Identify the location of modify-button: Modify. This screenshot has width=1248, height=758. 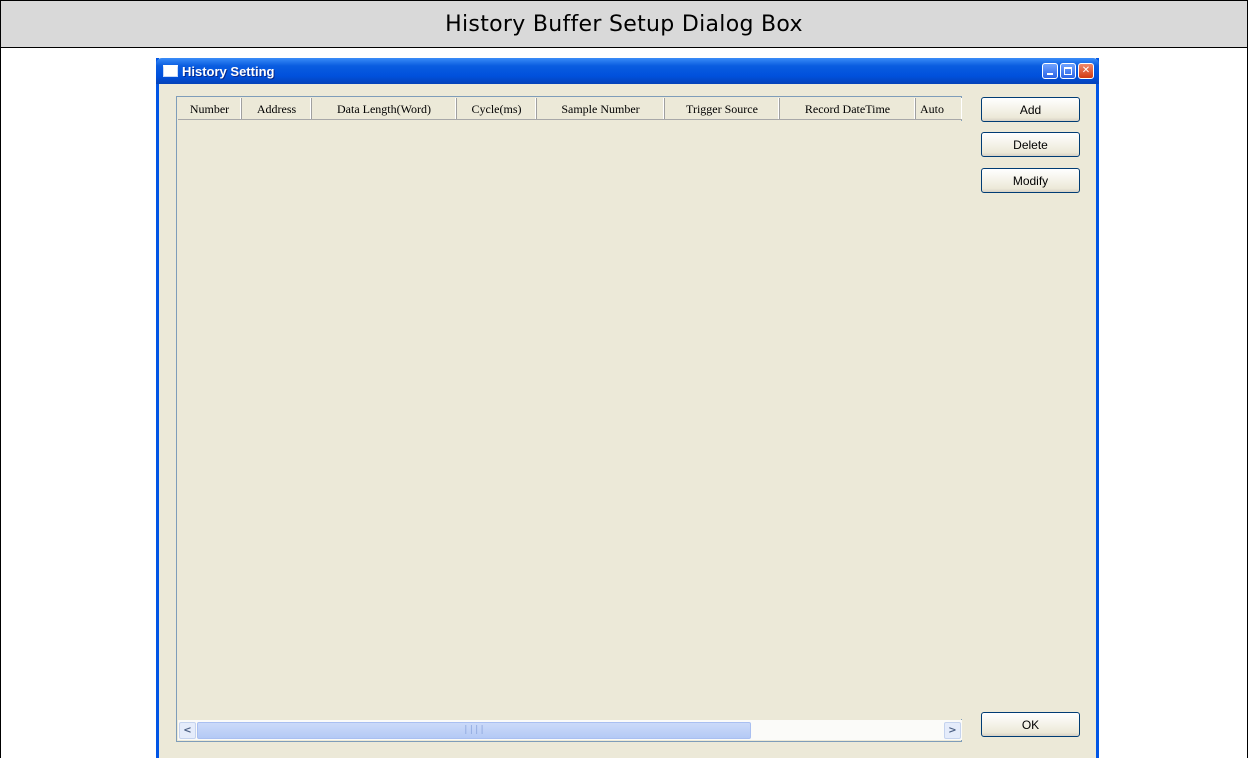
(1030, 180).